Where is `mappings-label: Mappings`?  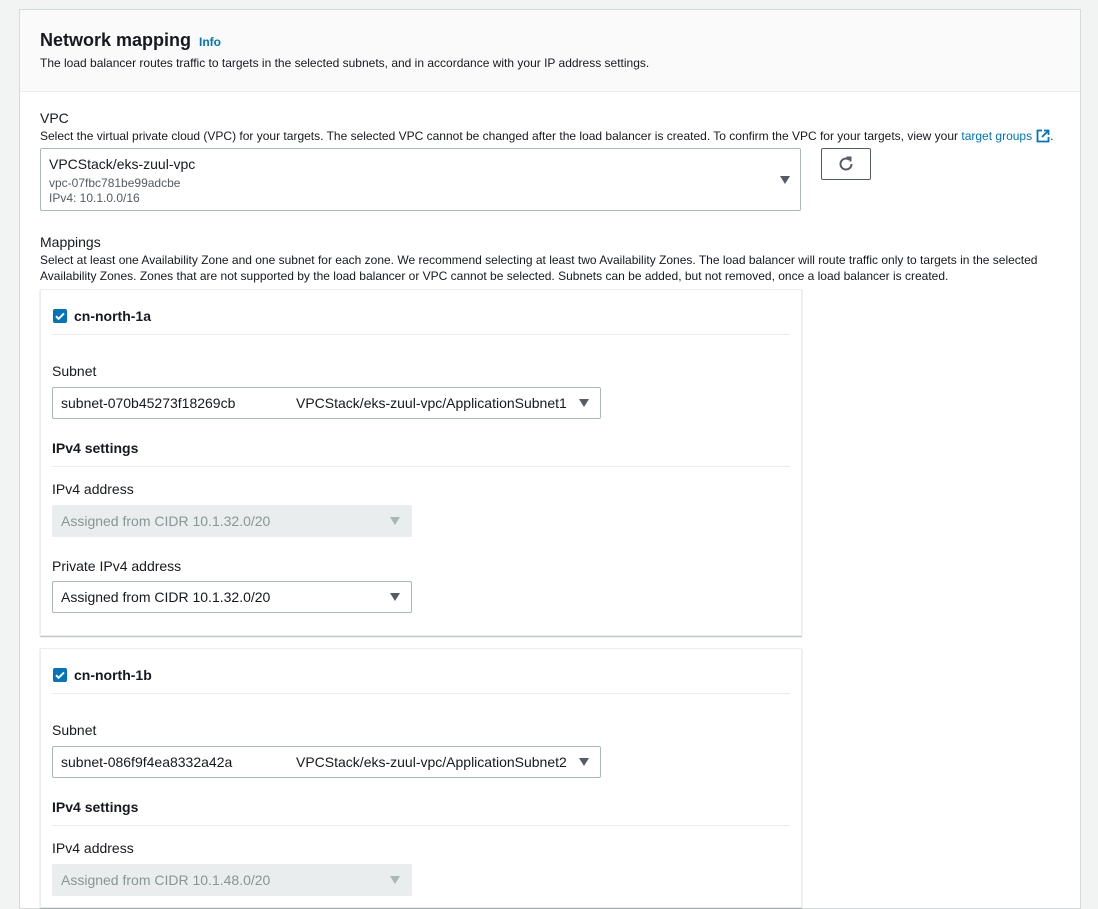 mappings-label: Mappings is located at coordinates (70, 242).